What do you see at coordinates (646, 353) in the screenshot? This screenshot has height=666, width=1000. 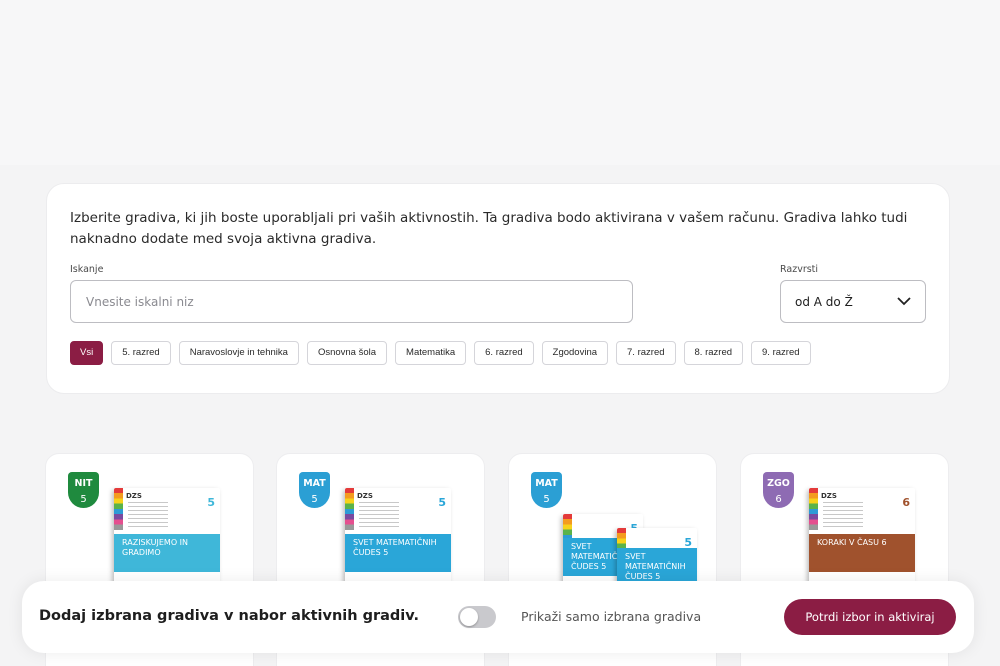 I see `filter-chip-7-razred: 7. razred` at bounding box center [646, 353].